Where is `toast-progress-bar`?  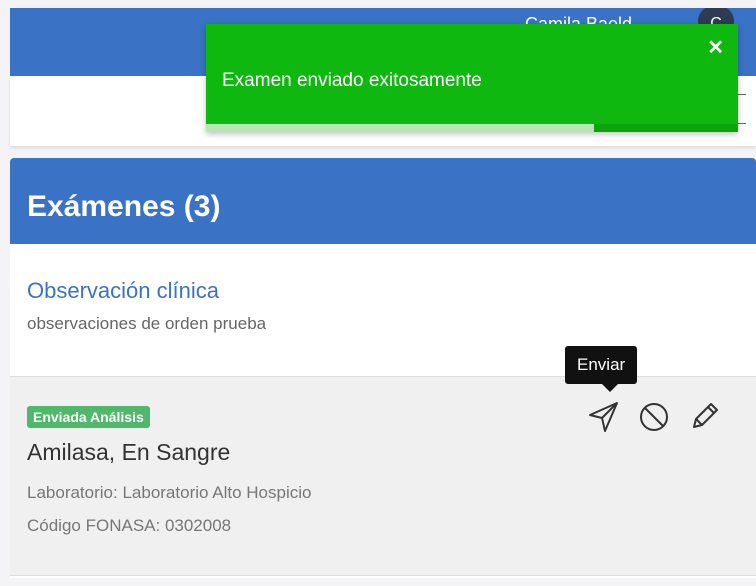
toast-progress-bar is located at coordinates (472, 128).